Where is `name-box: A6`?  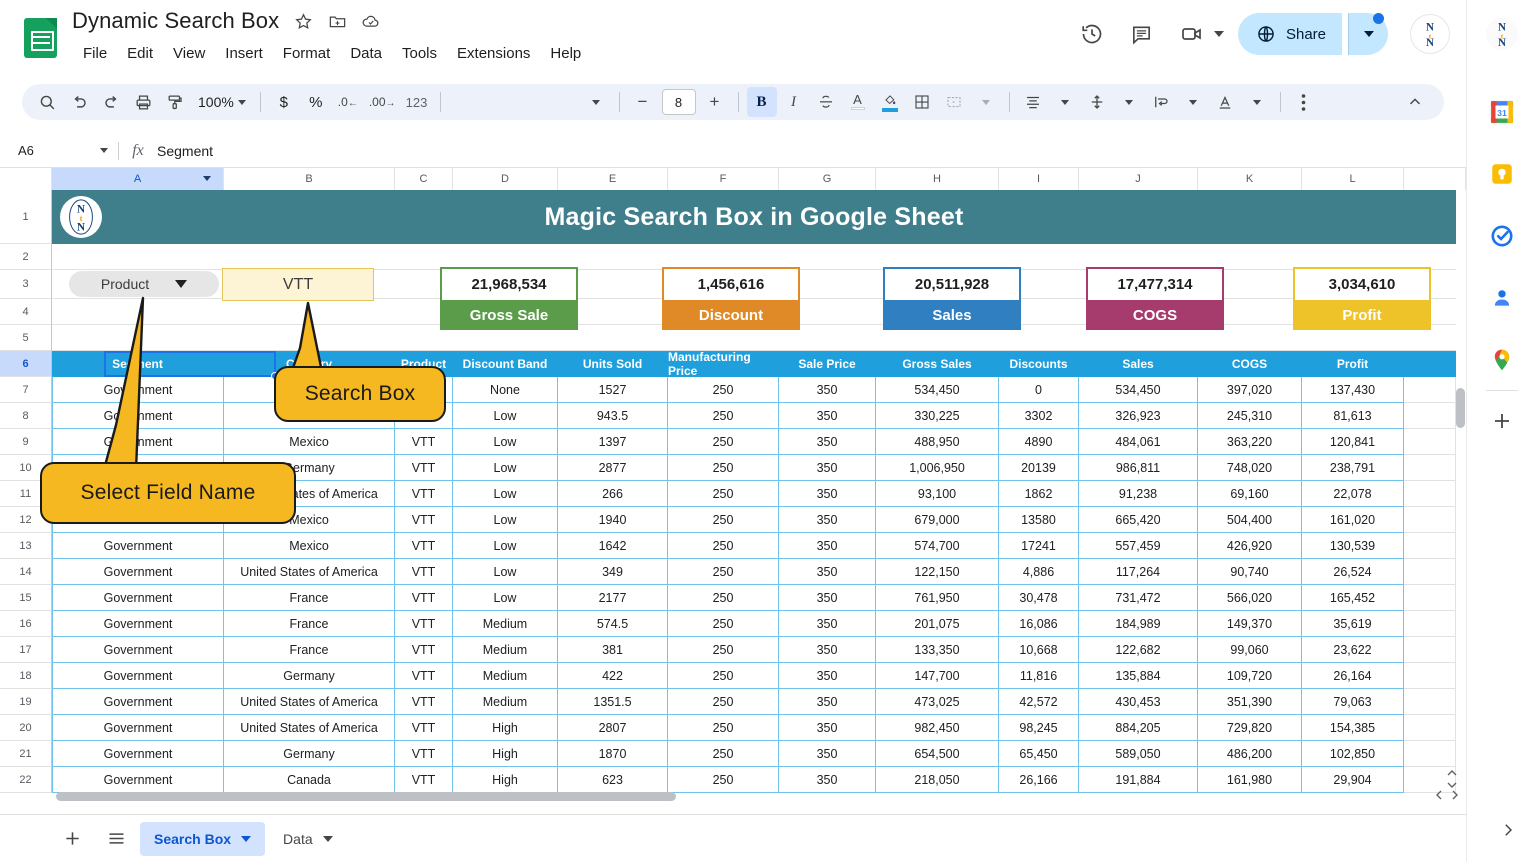 name-box: A6 is located at coordinates (59, 151).